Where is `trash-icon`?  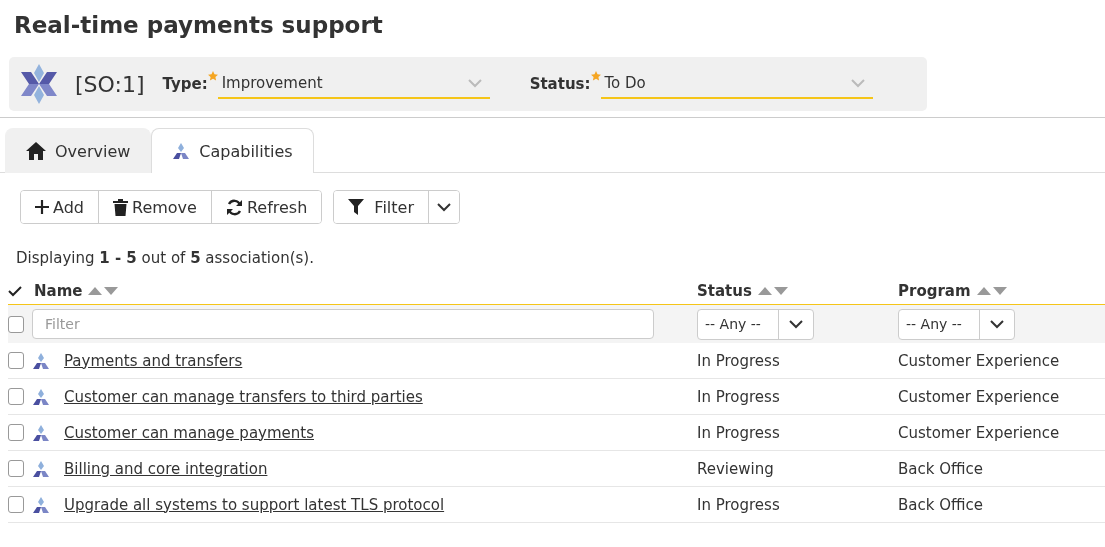
trash-icon is located at coordinates (120, 207).